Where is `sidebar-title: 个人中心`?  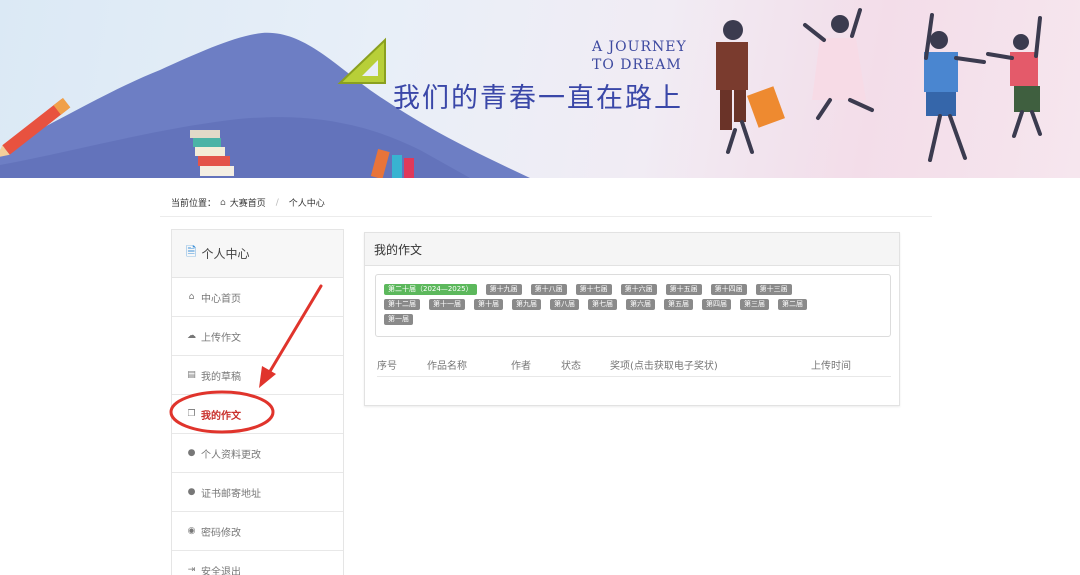 sidebar-title: 个人中心 is located at coordinates (225, 254).